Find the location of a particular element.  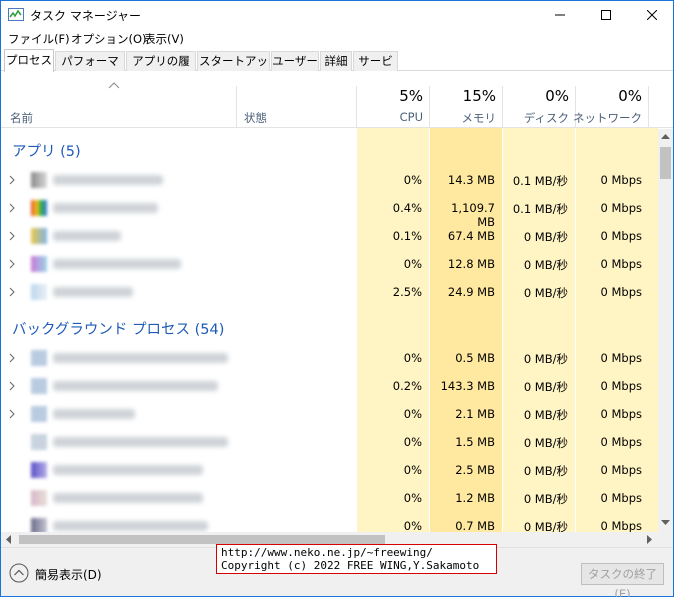

memory-cell: 0.5 MB is located at coordinates (475, 358).